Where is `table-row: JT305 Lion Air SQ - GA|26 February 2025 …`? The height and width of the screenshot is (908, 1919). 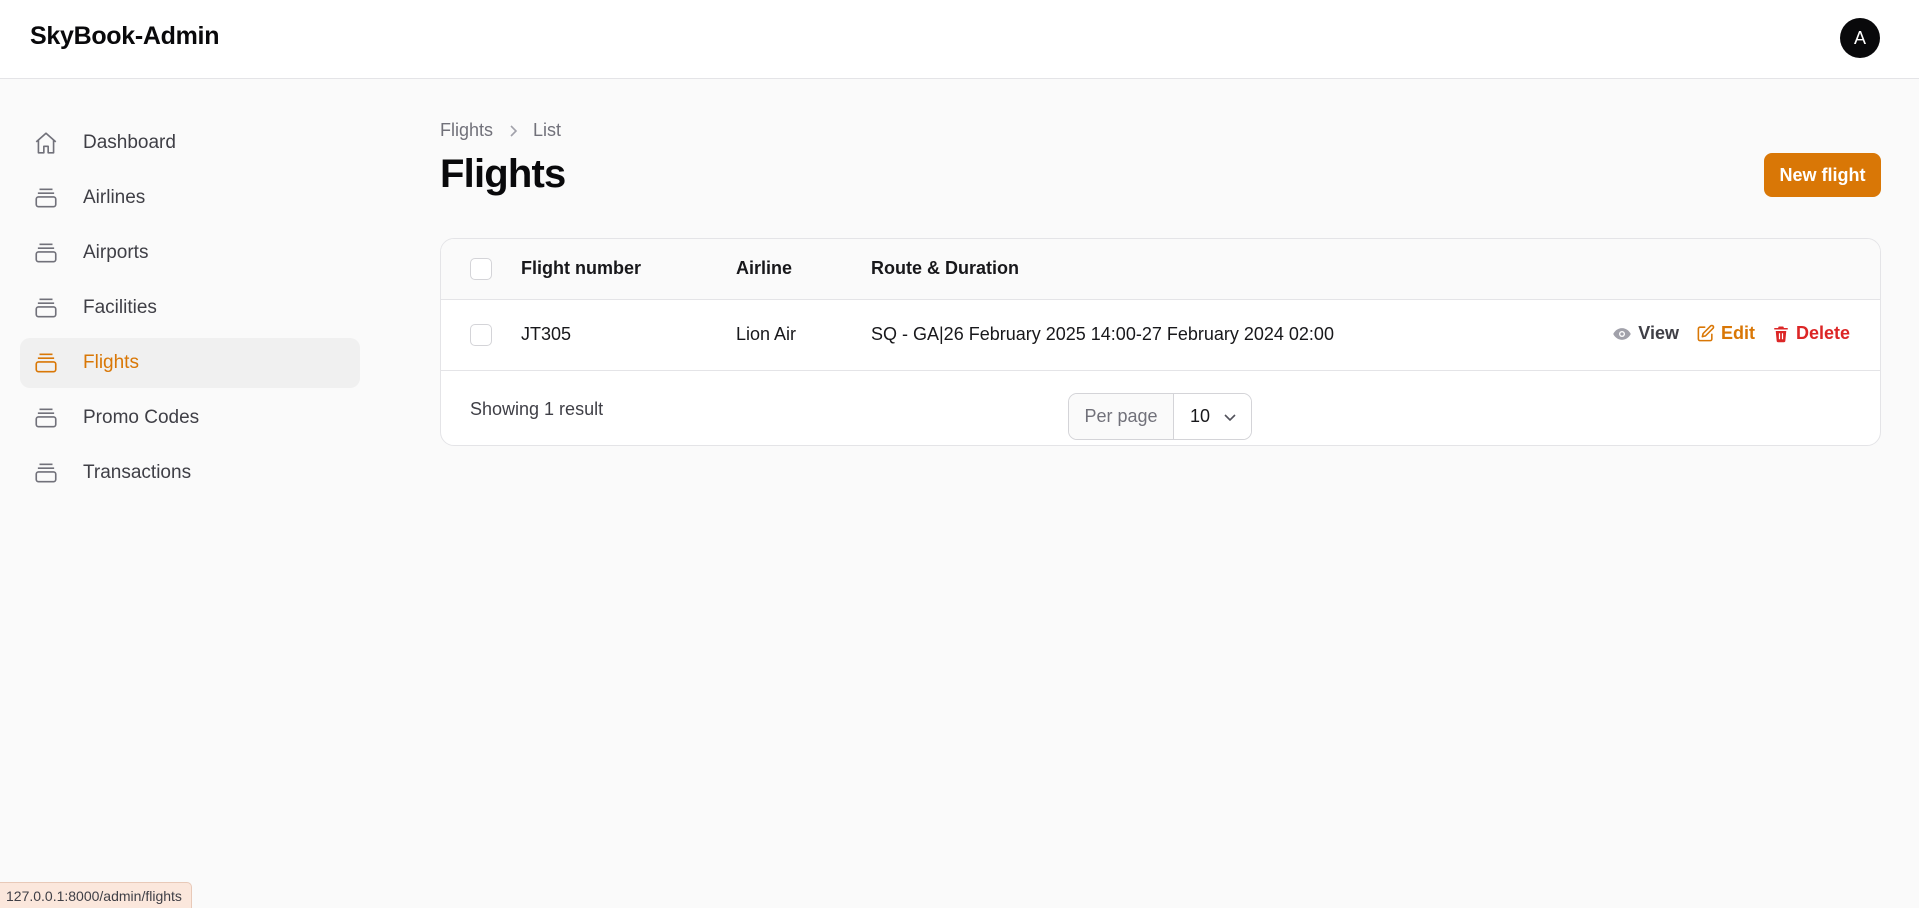 table-row: JT305 Lion Air SQ - GA|26 February 2025 … is located at coordinates (1160, 335).